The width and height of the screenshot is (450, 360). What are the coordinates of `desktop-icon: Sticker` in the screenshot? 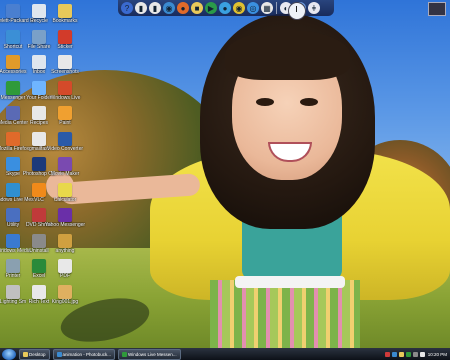 It's located at (65, 39).